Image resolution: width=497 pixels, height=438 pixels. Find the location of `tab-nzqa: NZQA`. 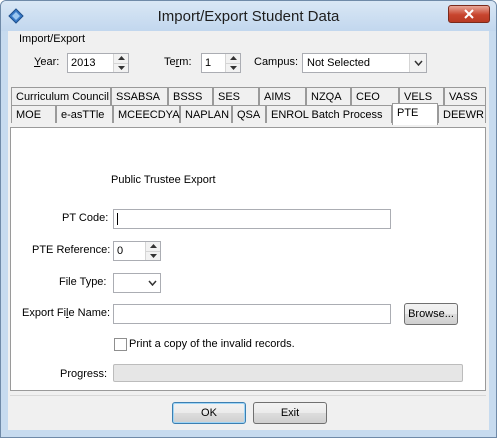

tab-nzqa: NZQA is located at coordinates (328, 96).